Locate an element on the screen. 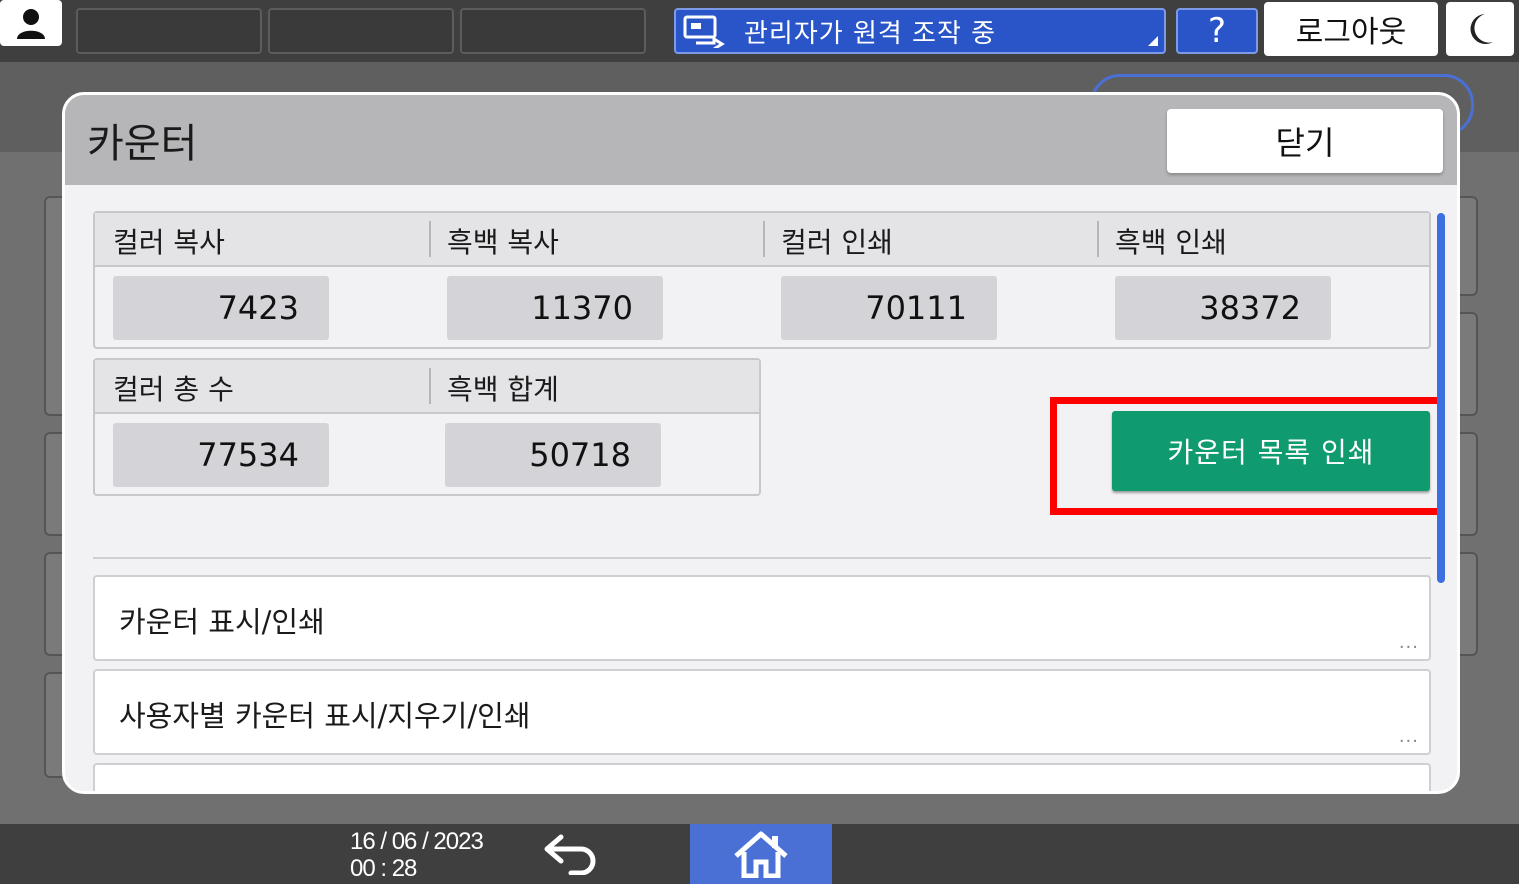 The height and width of the screenshot is (884, 1519). header-color-total: 컬러 총 수 is located at coordinates (173, 389).